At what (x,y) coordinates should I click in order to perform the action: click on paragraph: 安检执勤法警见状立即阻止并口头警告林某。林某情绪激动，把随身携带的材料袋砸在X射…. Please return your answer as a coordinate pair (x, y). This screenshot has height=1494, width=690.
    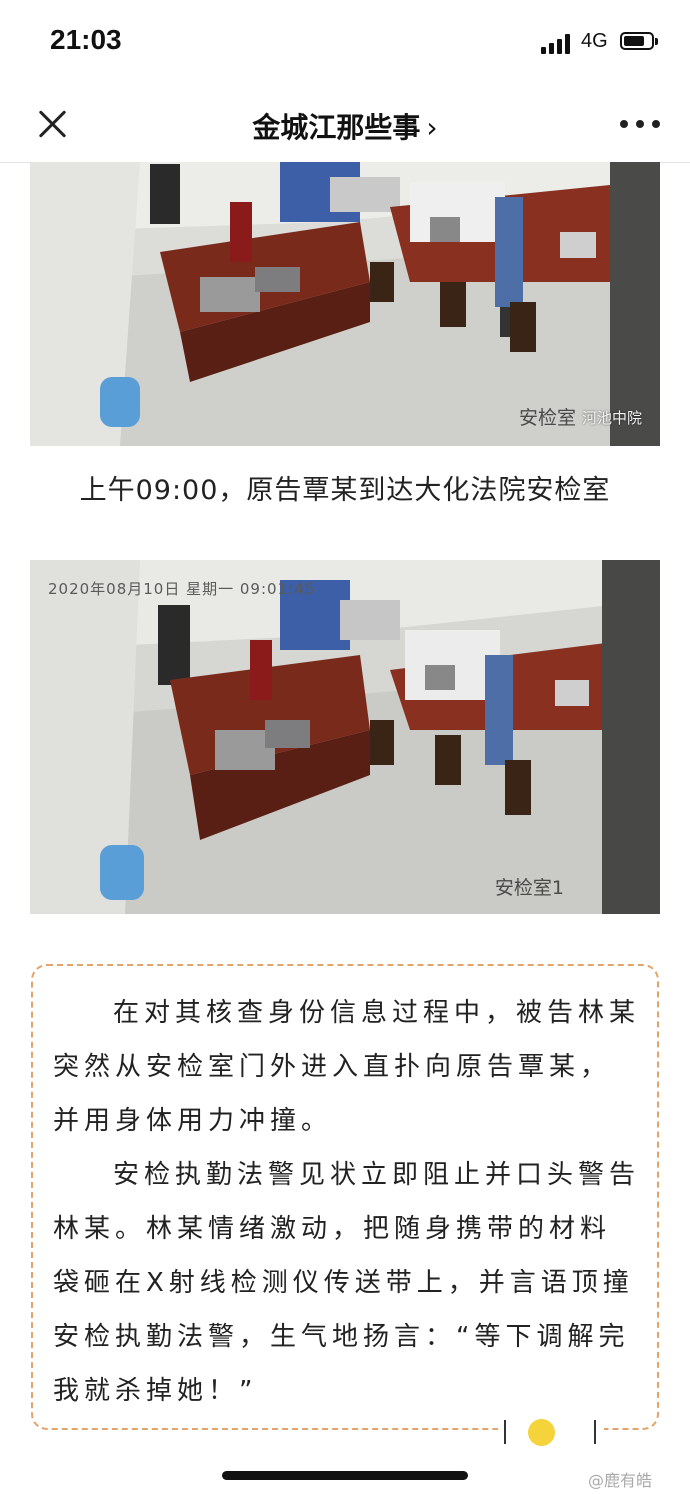
    Looking at the image, I should click on (347, 1283).